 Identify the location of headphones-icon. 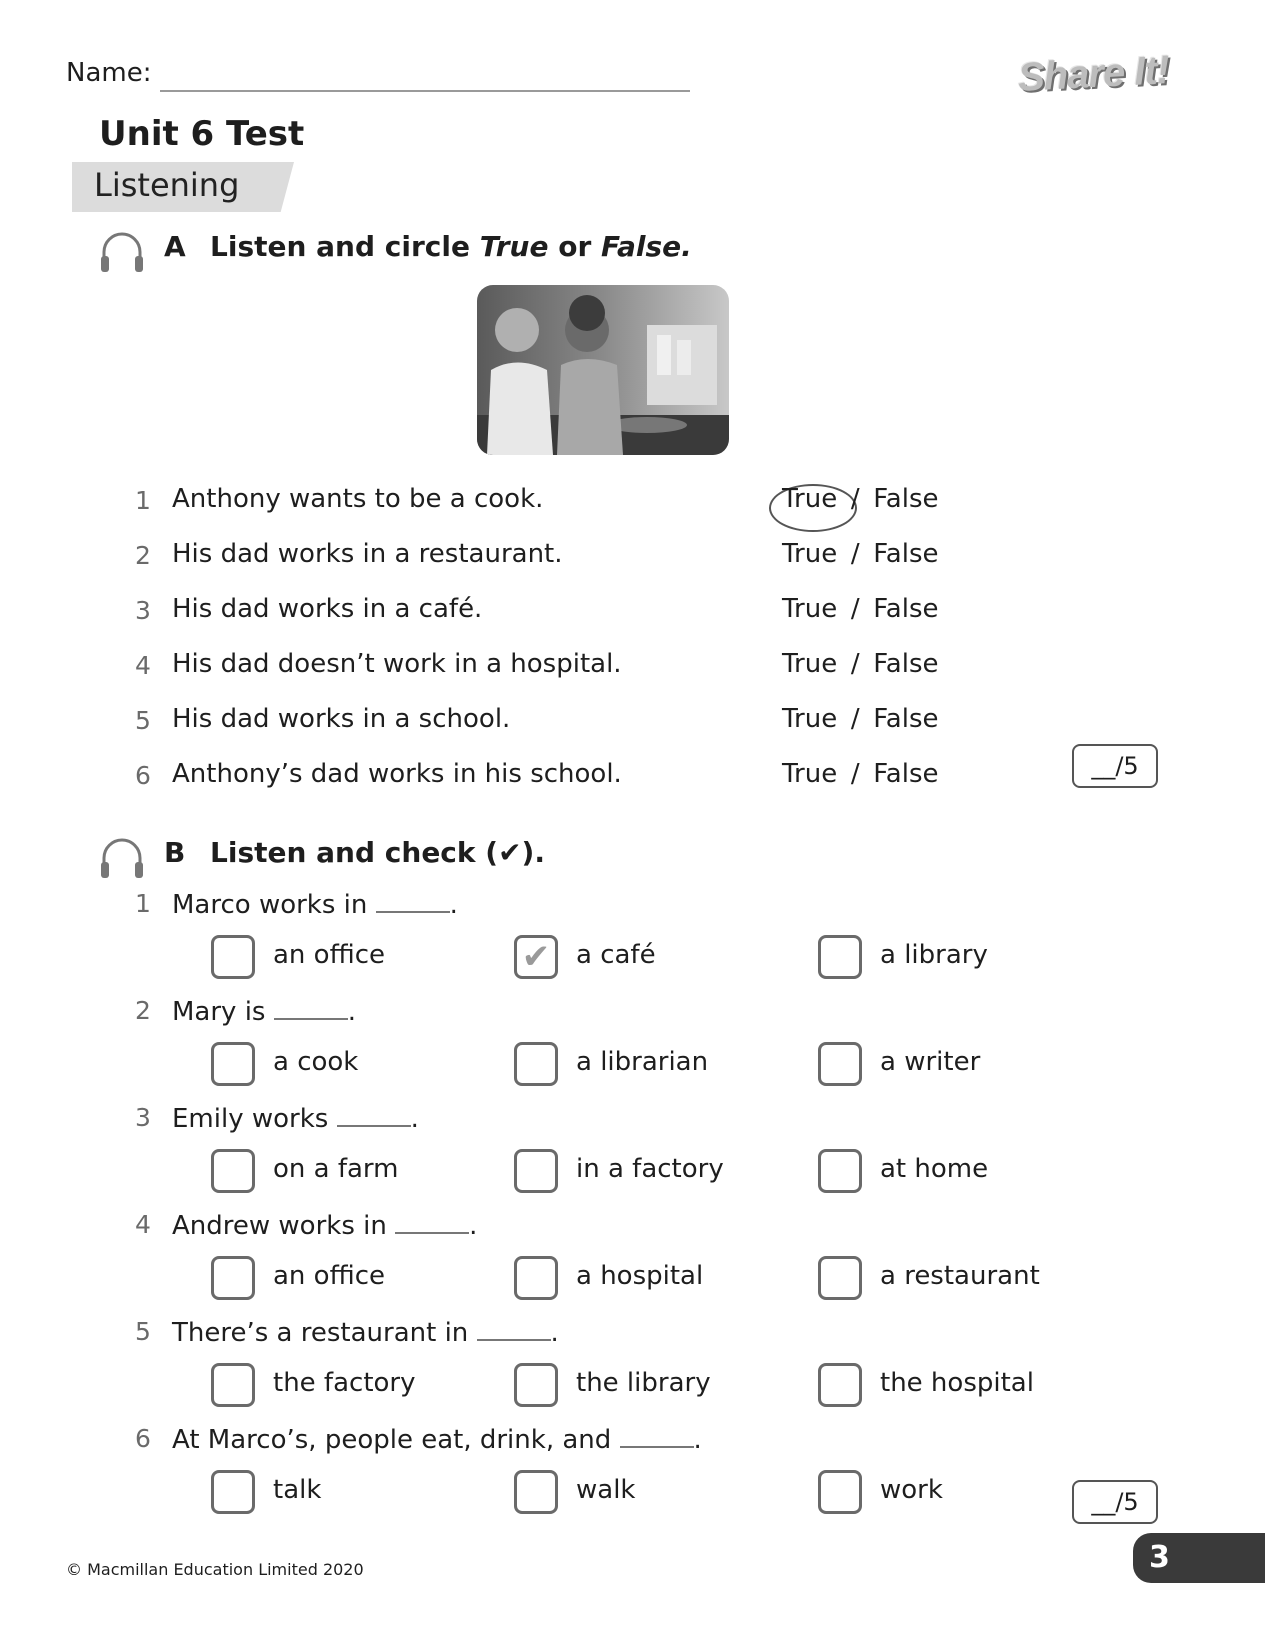
(122, 858).